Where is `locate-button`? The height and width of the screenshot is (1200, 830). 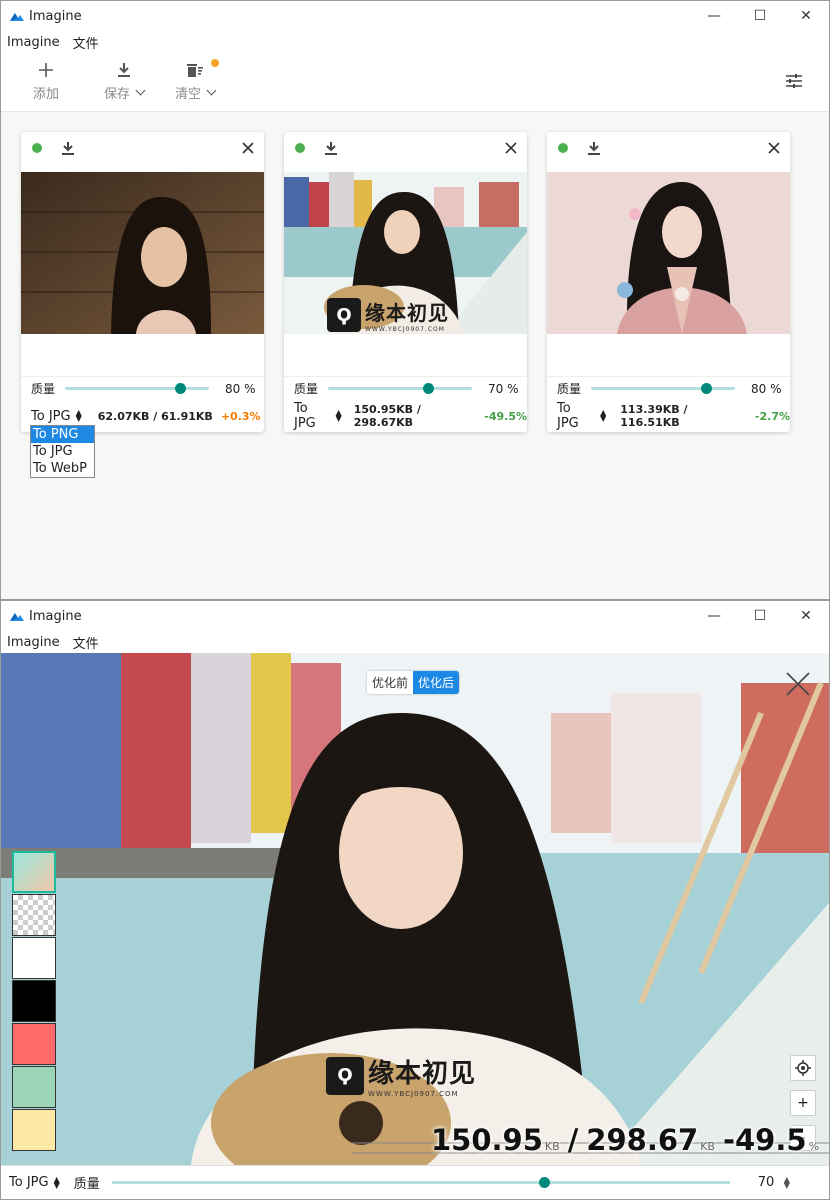
locate-button is located at coordinates (803, 1068).